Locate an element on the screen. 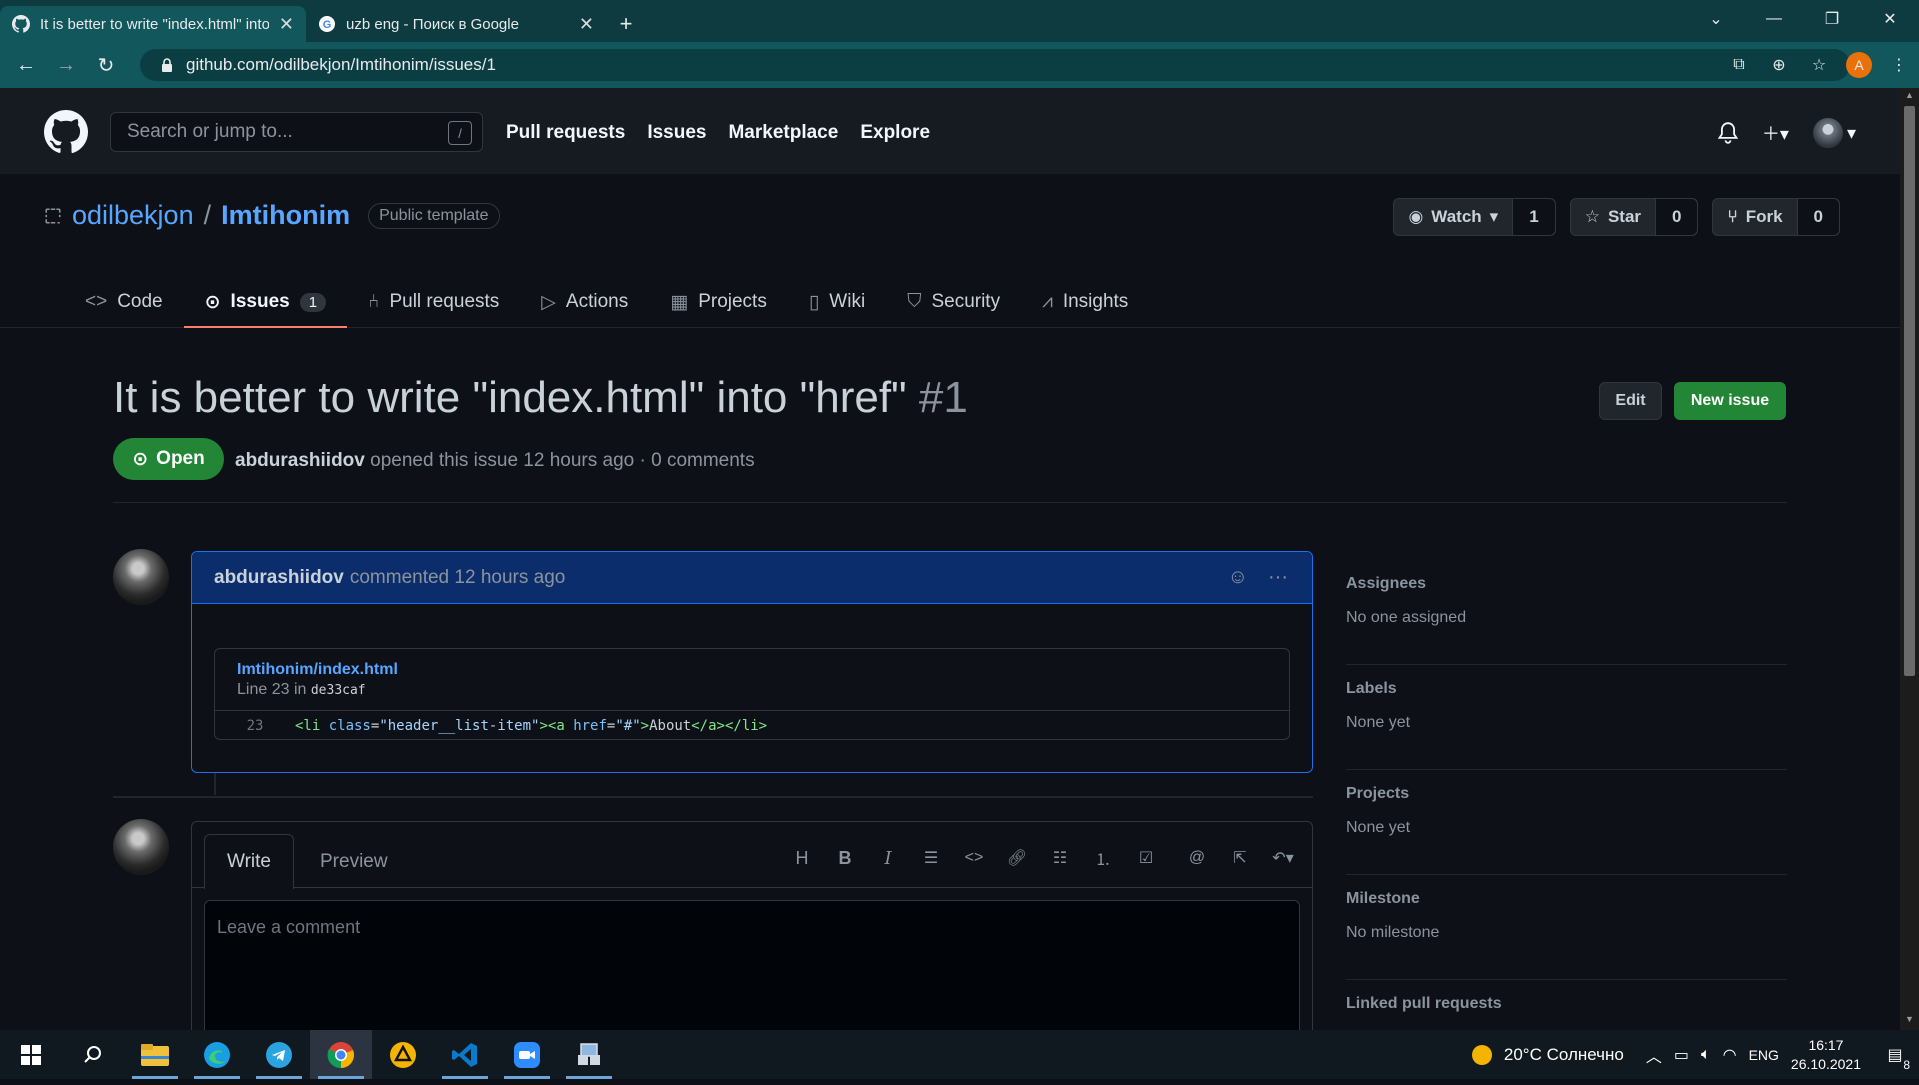 This screenshot has width=1919, height=1085. weather-text: 20°C Солнечно is located at coordinates (1564, 1055).